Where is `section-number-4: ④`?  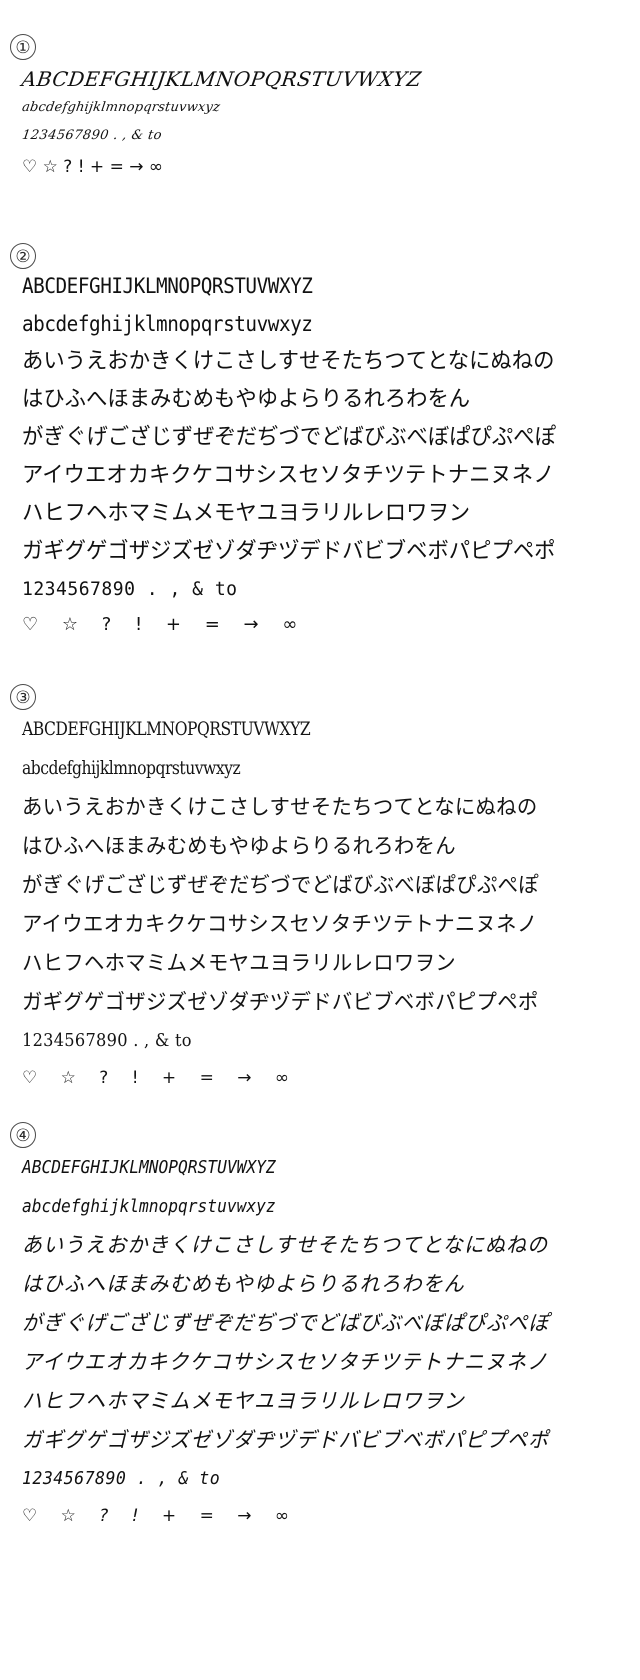 section-number-4: ④ is located at coordinates (23, 1135).